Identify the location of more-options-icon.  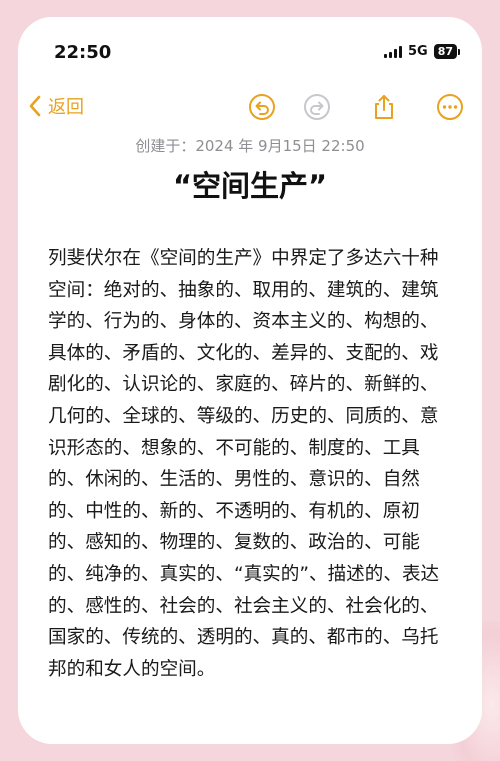
(450, 107).